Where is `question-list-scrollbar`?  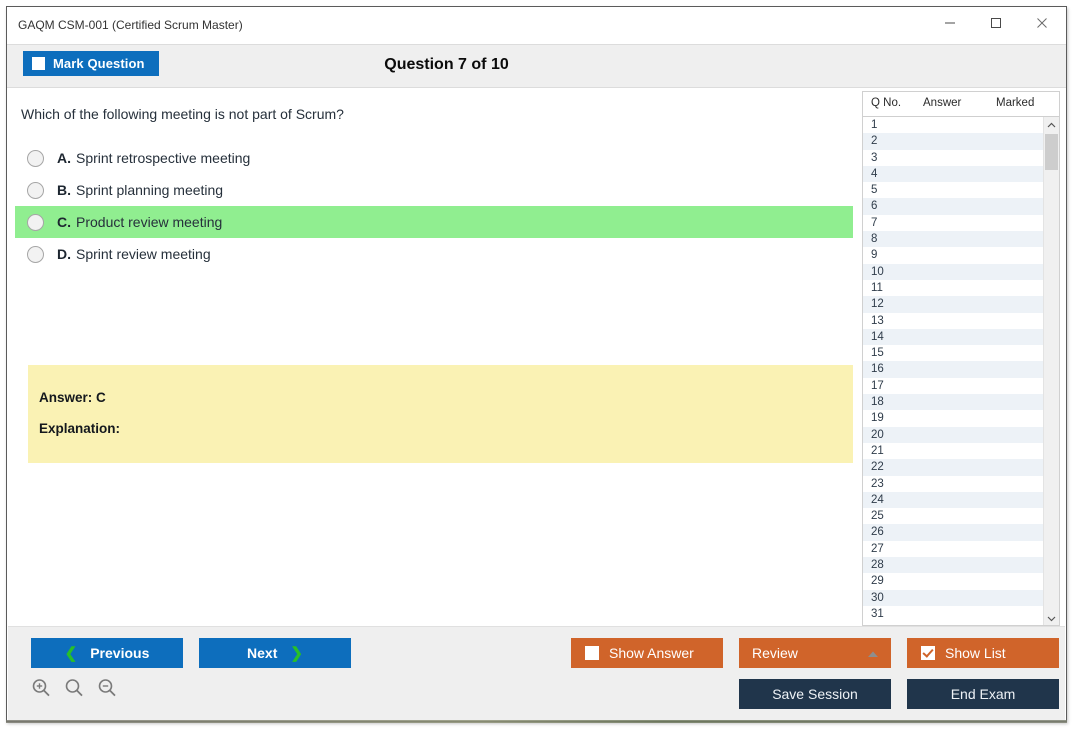
question-list-scrollbar is located at coordinates (1051, 371).